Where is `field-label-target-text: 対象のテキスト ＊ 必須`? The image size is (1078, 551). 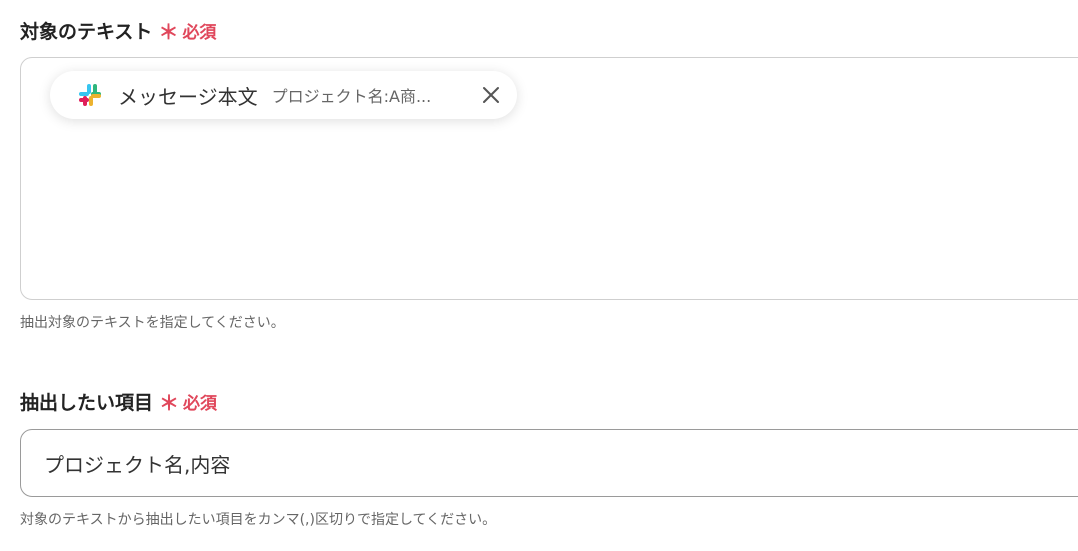 field-label-target-text: 対象のテキスト ＊ 必須 is located at coordinates (118, 30).